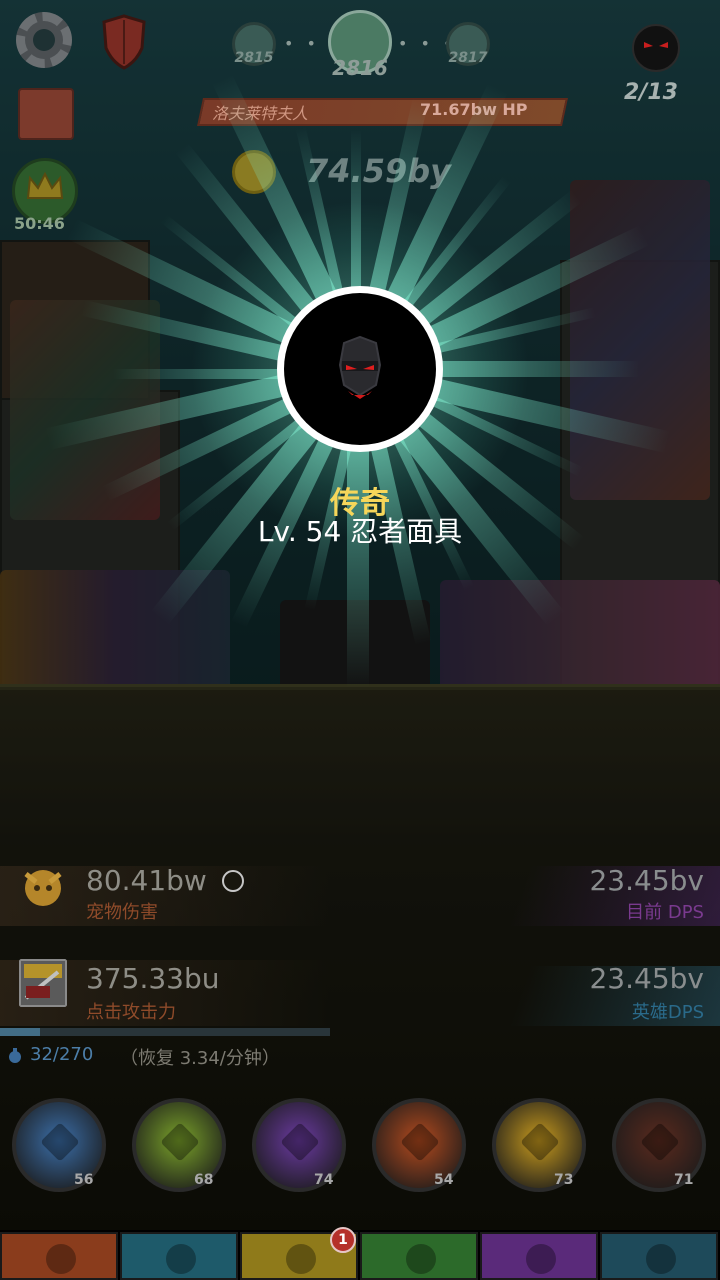 Image resolution: width=720 pixels, height=1280 pixels. Describe the element at coordinates (324, 1180) in the screenshot. I see `skill-level: 74` at that location.